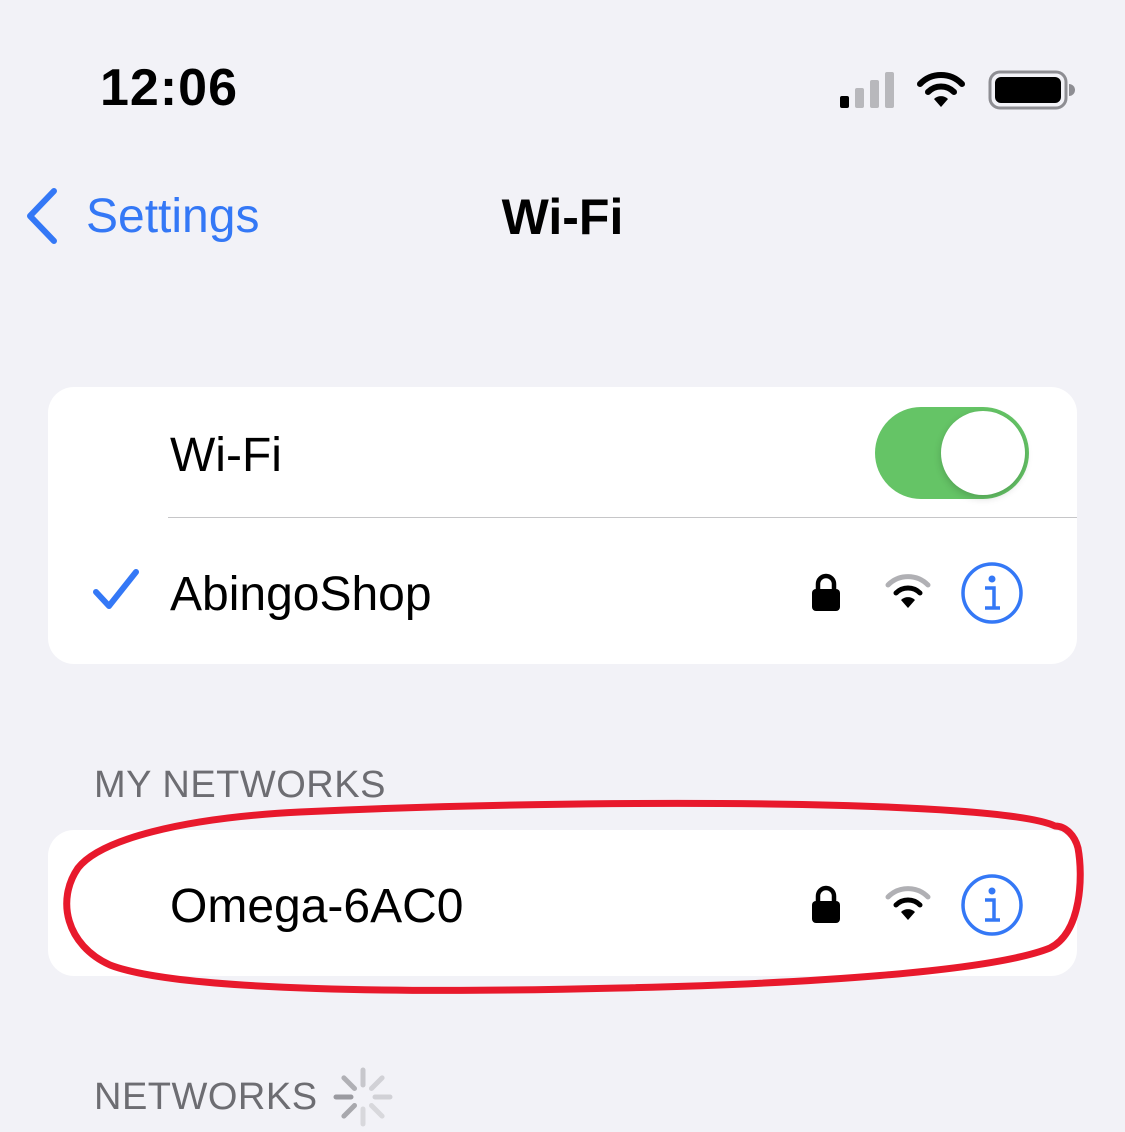 This screenshot has height=1132, width=1125. I want to click on status-time: 12:06, so click(169, 88).